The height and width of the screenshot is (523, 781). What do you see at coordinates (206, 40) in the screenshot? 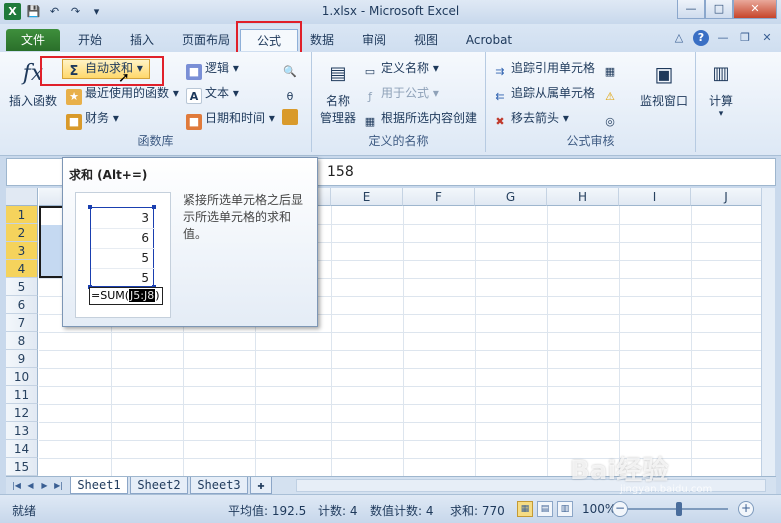
I see `tab-page-layout: 页面布局` at bounding box center [206, 40].